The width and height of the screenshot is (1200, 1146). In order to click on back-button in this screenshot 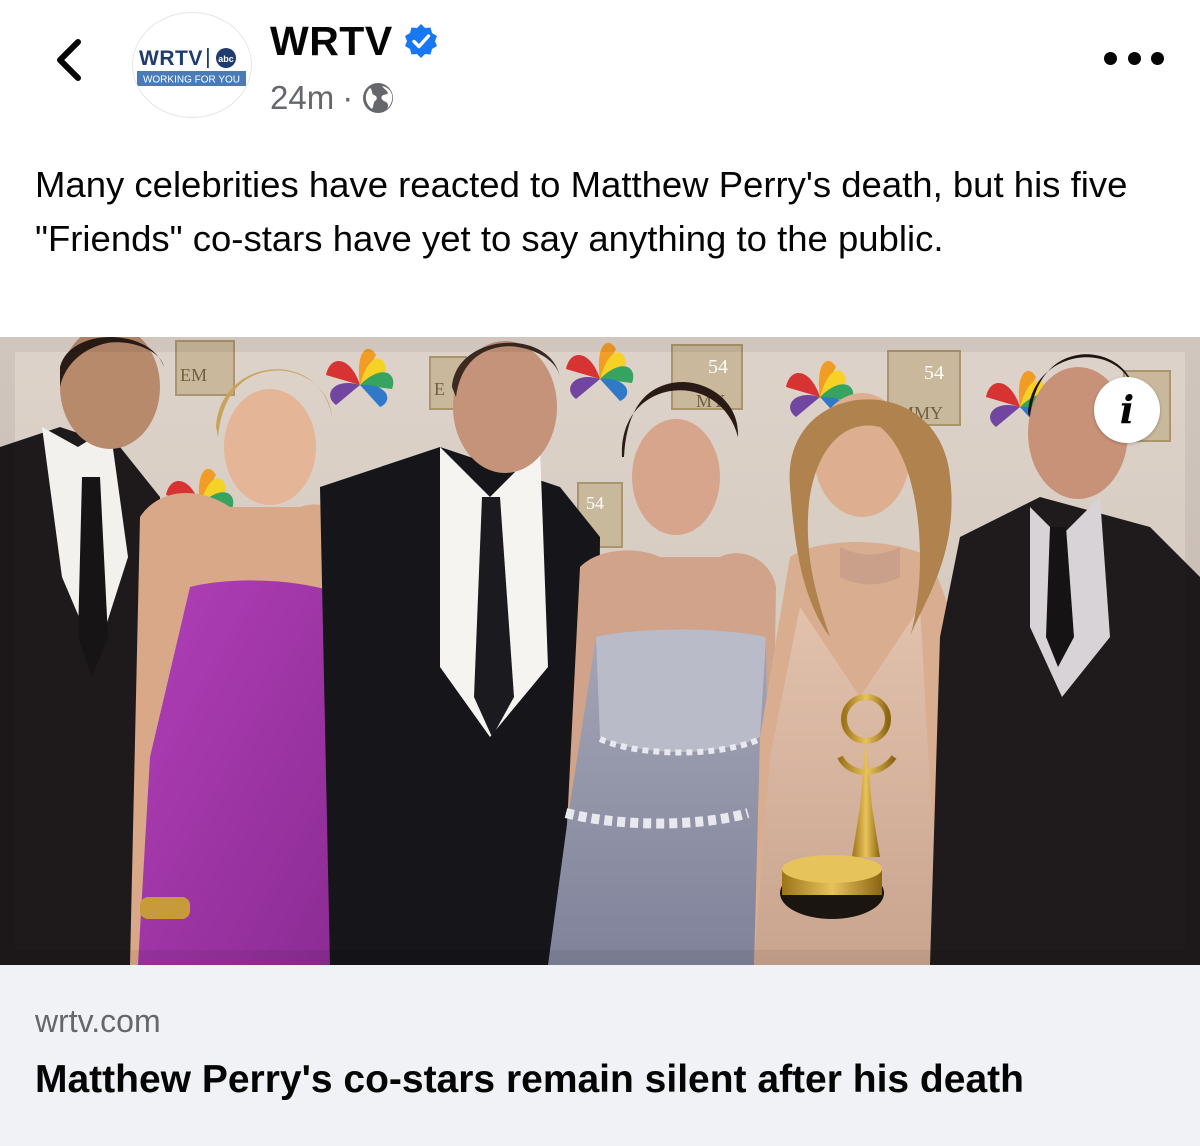, I will do `click(68, 60)`.